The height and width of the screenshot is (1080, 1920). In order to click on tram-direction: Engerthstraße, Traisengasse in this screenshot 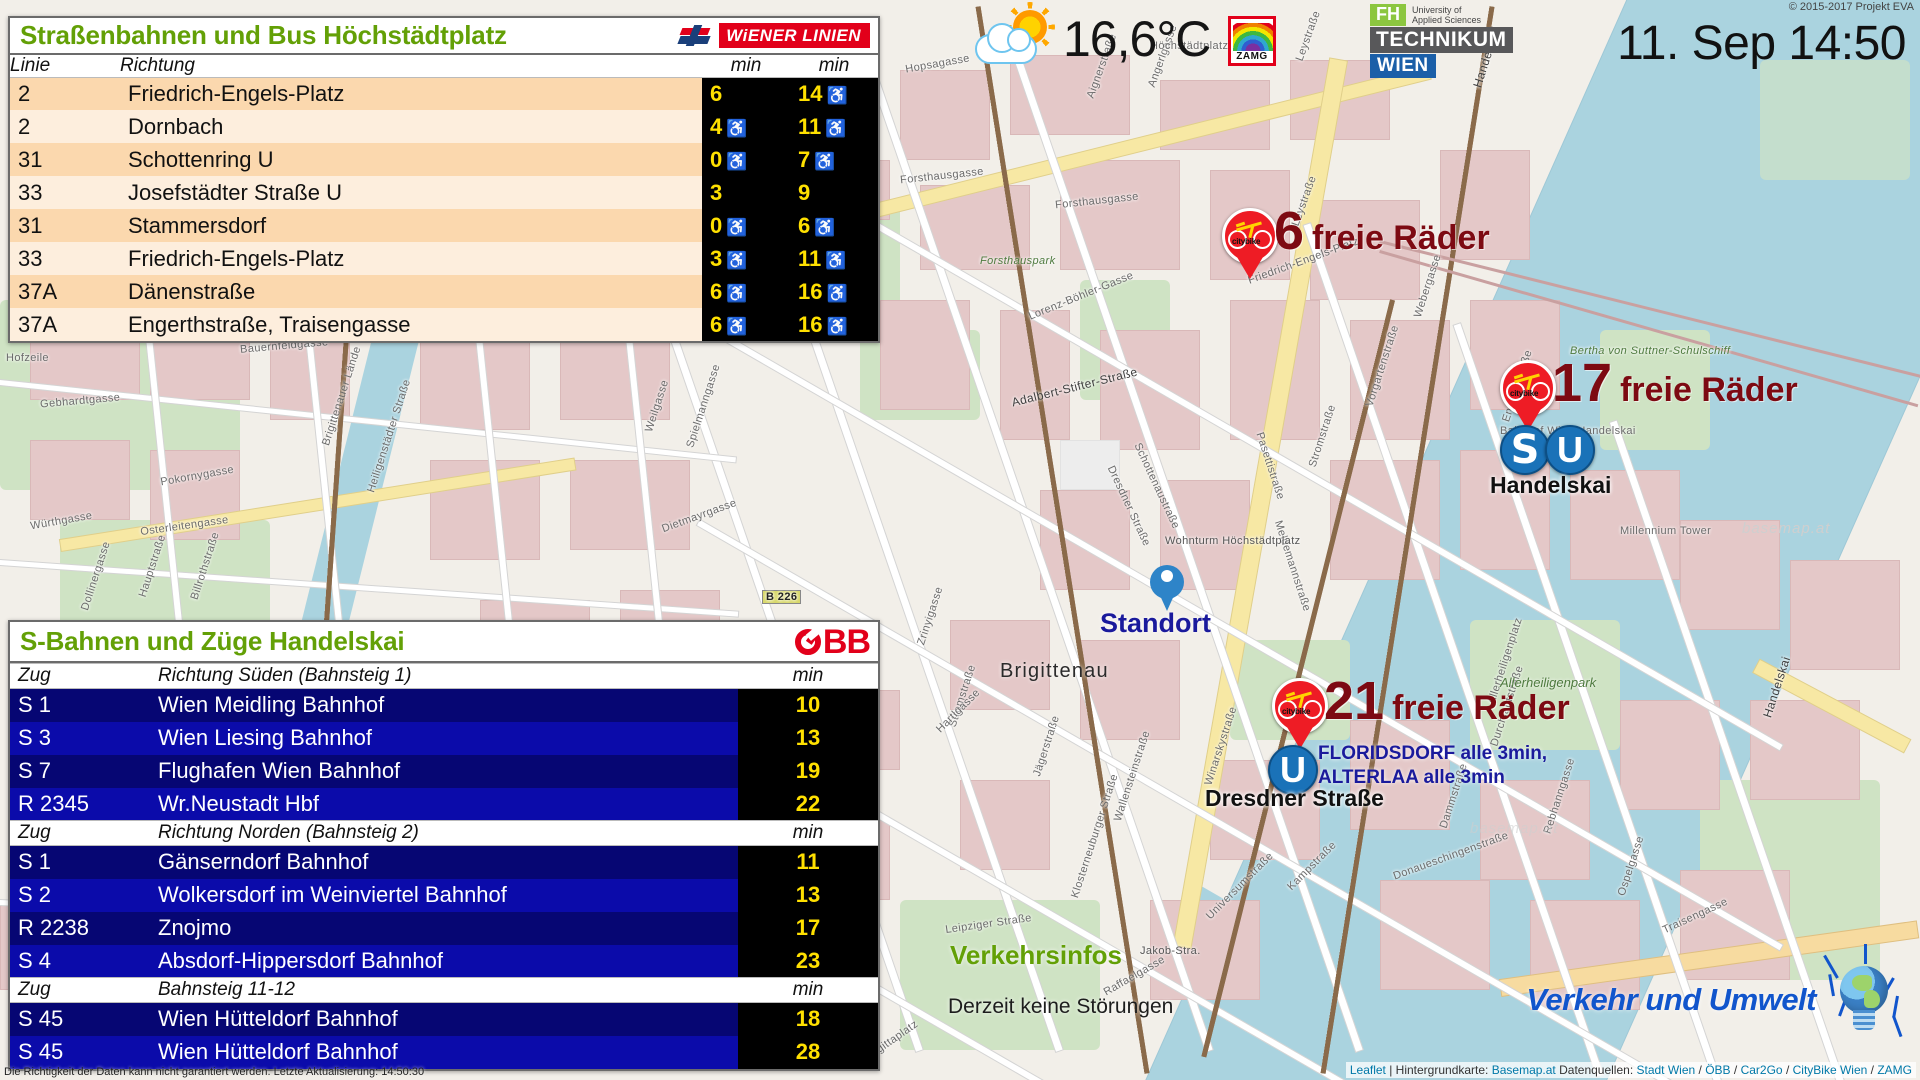, I will do `click(411, 325)`.